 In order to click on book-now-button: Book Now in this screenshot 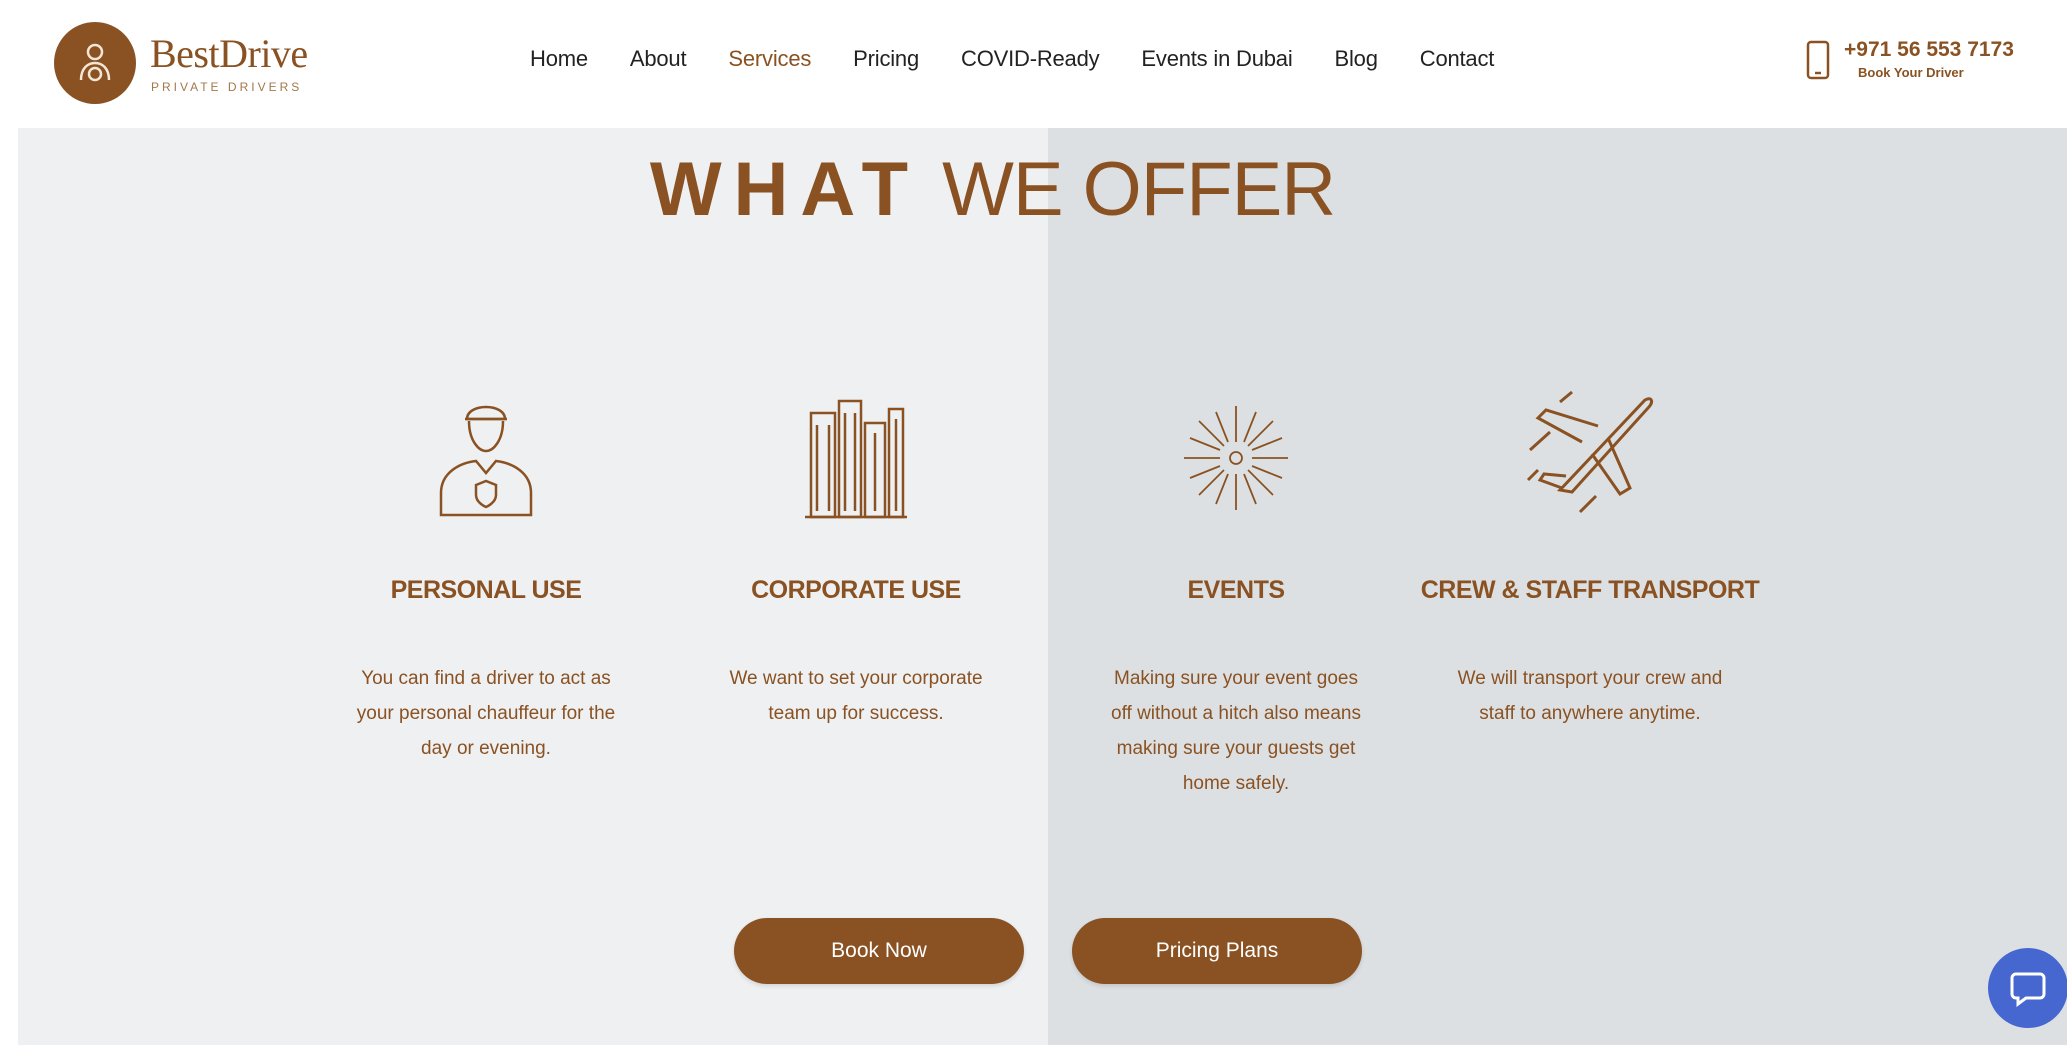, I will do `click(879, 951)`.